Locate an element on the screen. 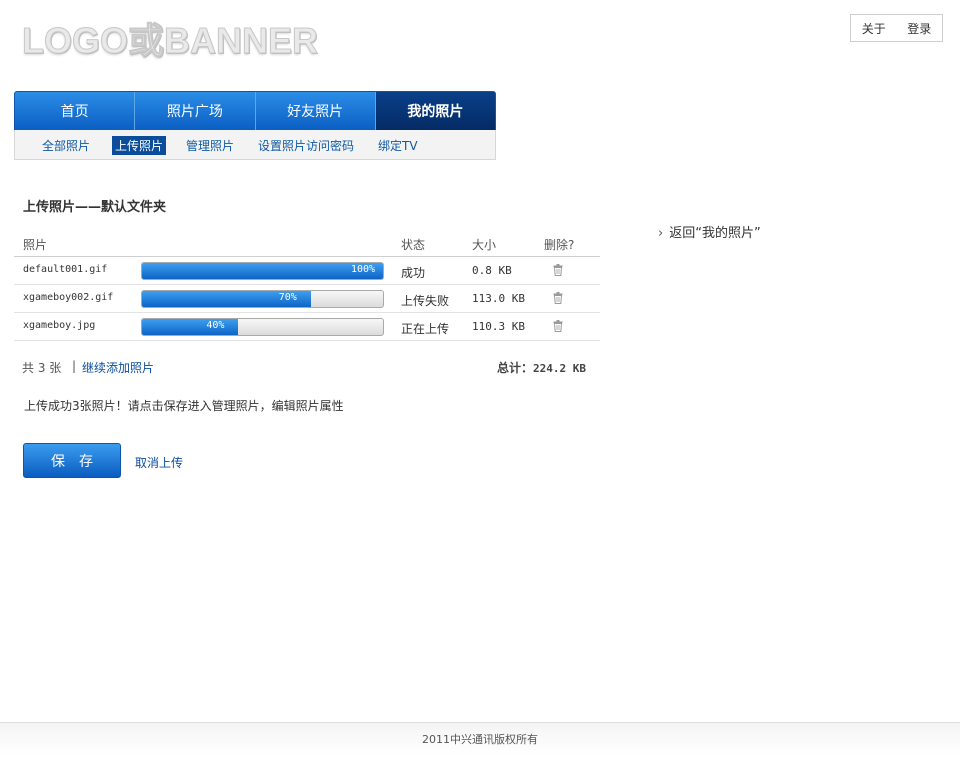 The image size is (960, 780). upload-summary: 共 3 张 | 继续添加照片 总计：224.2 KB is located at coordinates (304, 368).